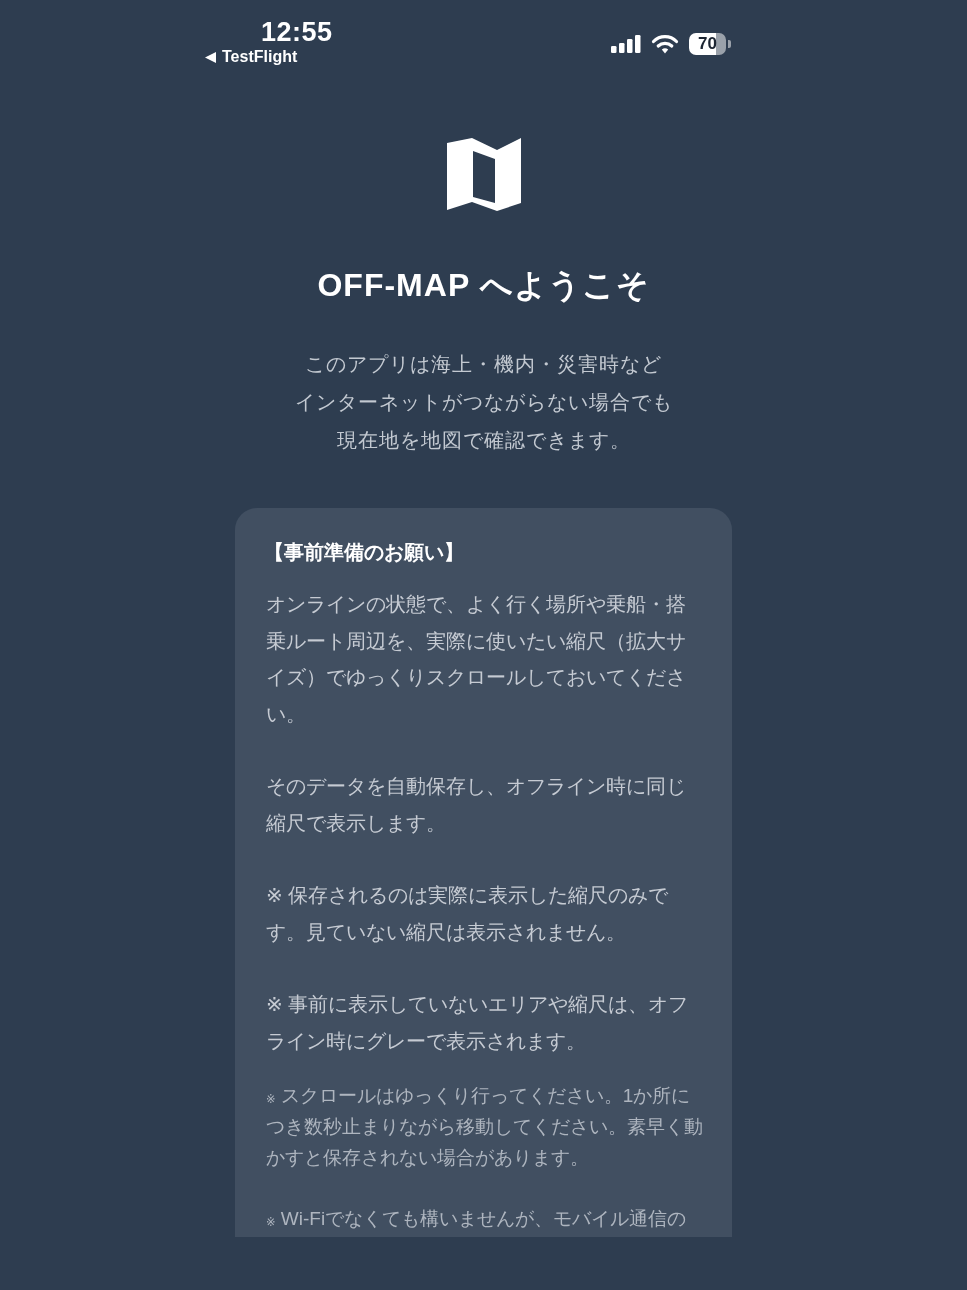  What do you see at coordinates (483, 364) in the screenshot?
I see `intro-text: このアプリは海上・機内・災害時など` at bounding box center [483, 364].